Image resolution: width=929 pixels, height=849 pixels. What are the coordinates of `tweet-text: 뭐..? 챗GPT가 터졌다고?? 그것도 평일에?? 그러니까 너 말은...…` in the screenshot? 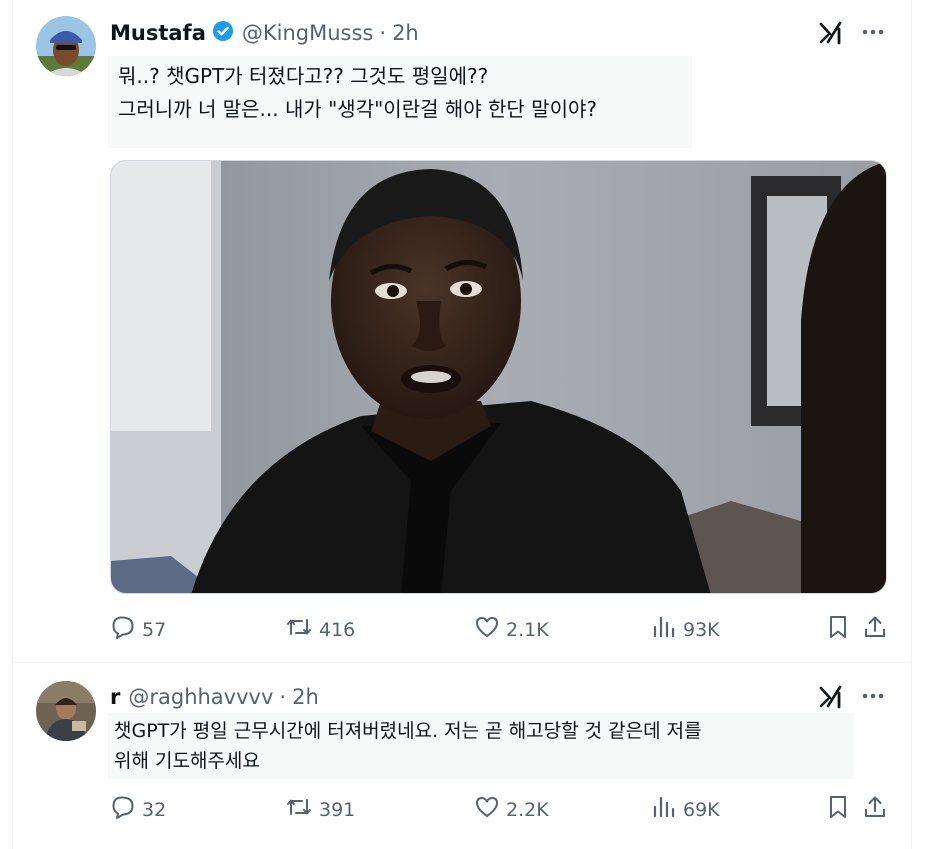 It's located at (400, 102).